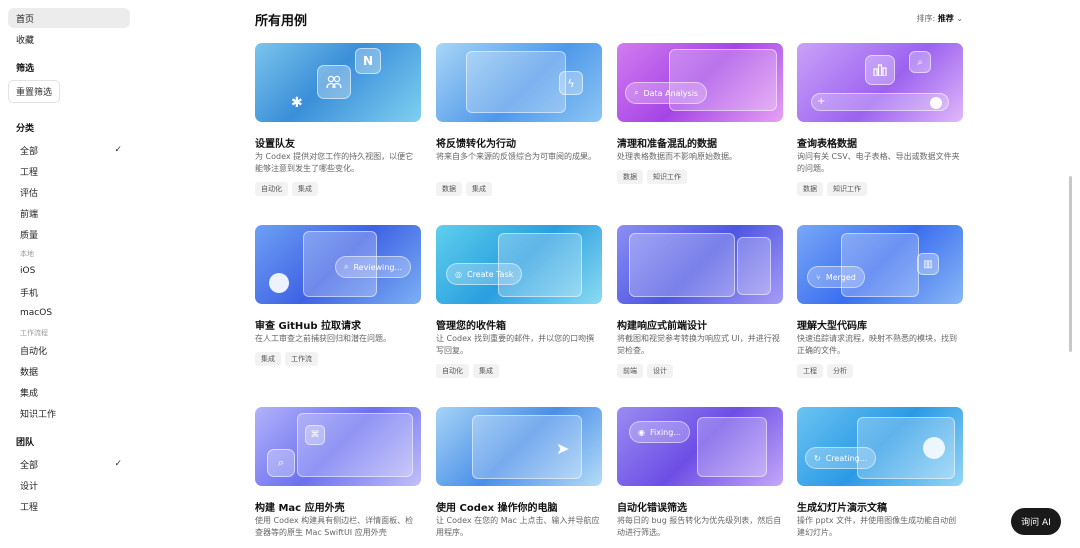  What do you see at coordinates (38, 414) in the screenshot?
I see `filter-knowledge-label: 知识工作` at bounding box center [38, 414].